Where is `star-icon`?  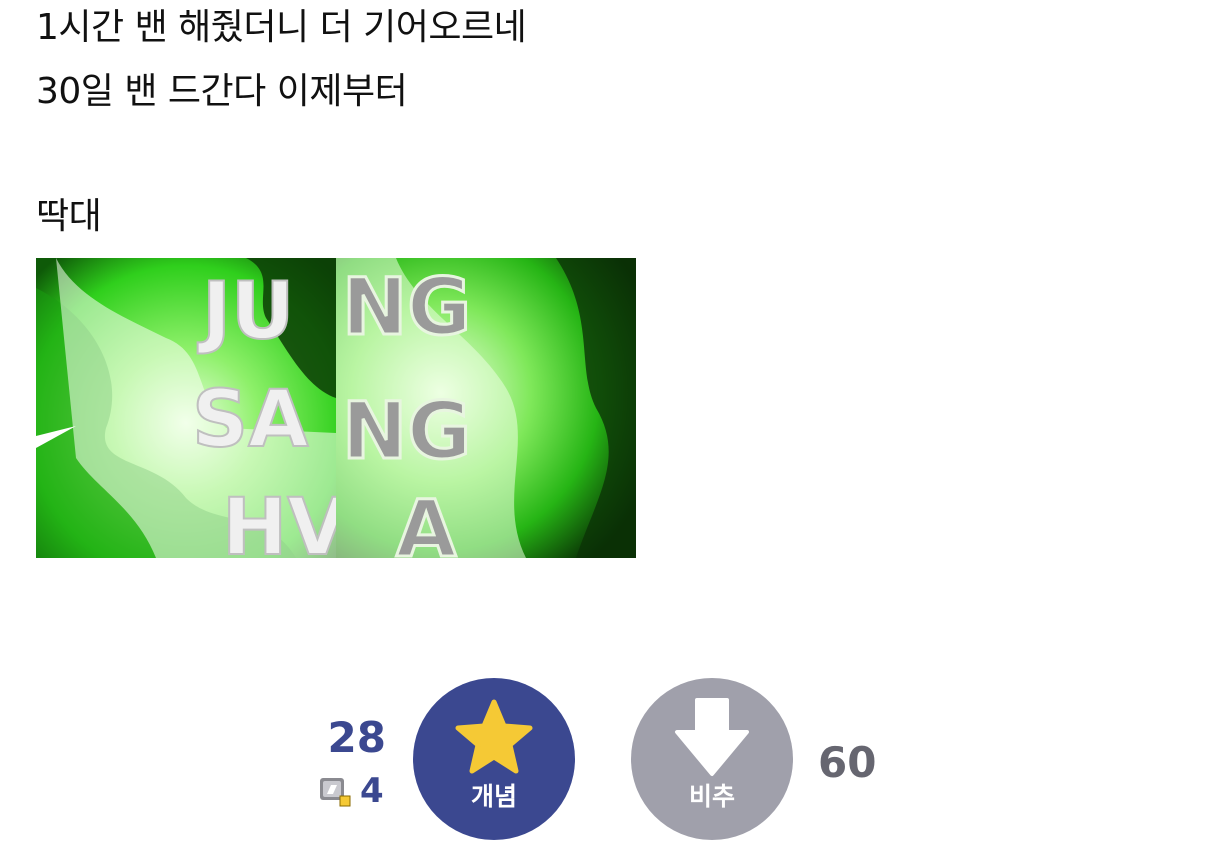 star-icon is located at coordinates (494, 736).